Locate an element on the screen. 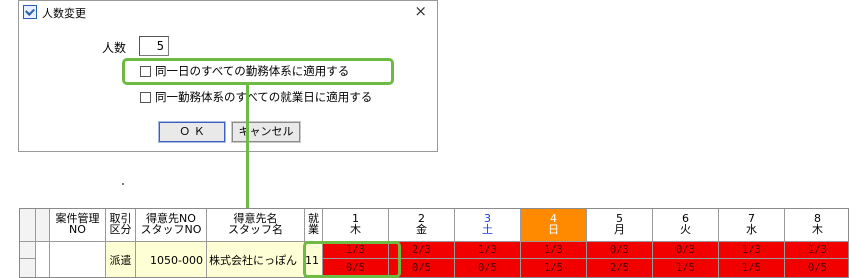 This screenshot has width=868, height=278. headcount-input: 5 is located at coordinates (154, 46).